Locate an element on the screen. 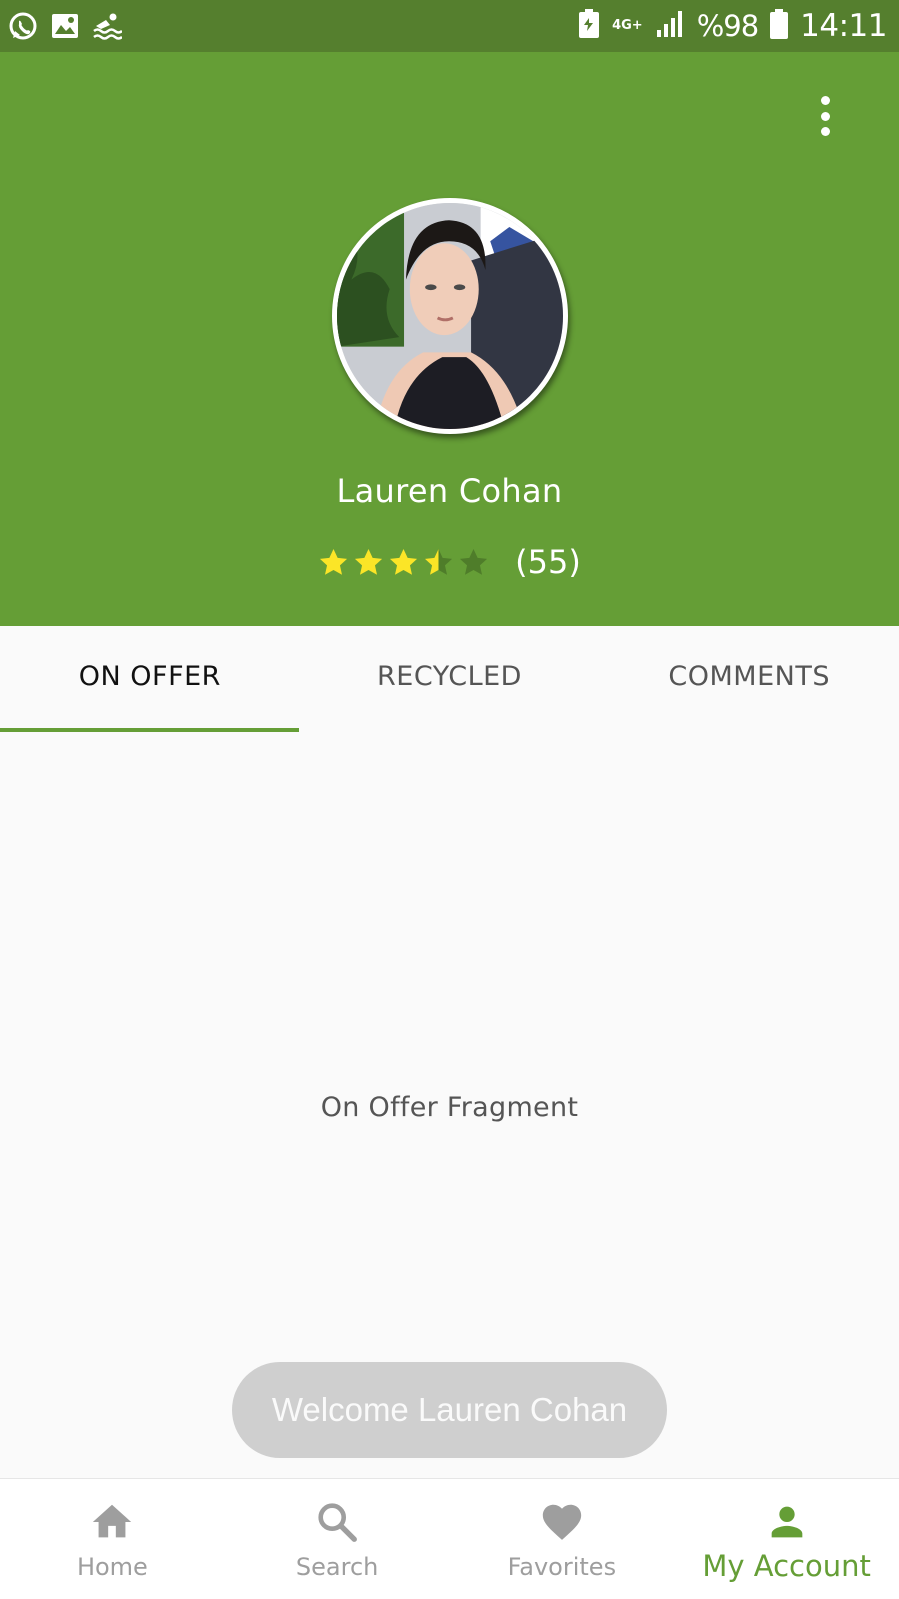 This screenshot has width=899, height=1599. star-half-icon is located at coordinates (439, 561).